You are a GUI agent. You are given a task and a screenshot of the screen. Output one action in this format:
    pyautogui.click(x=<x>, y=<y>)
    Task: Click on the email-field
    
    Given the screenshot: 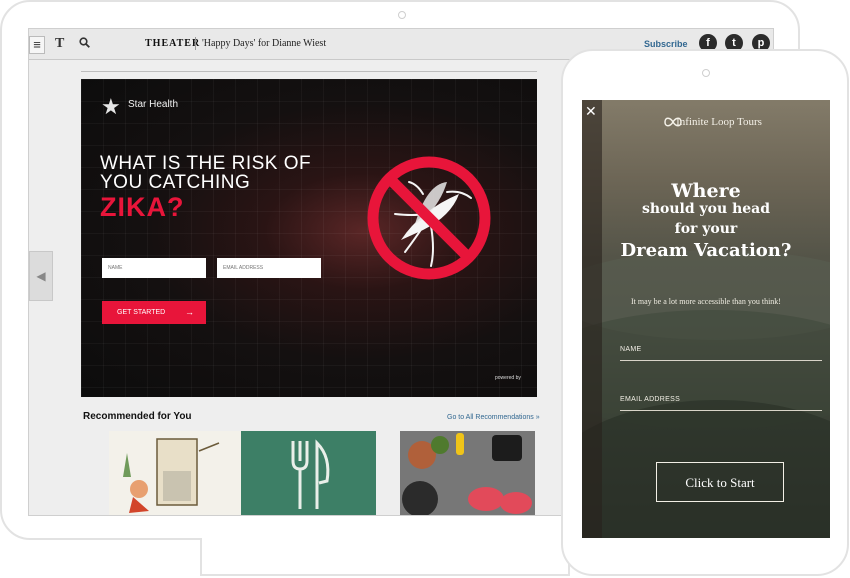 What is the action you would take?
    pyautogui.click(x=269, y=268)
    